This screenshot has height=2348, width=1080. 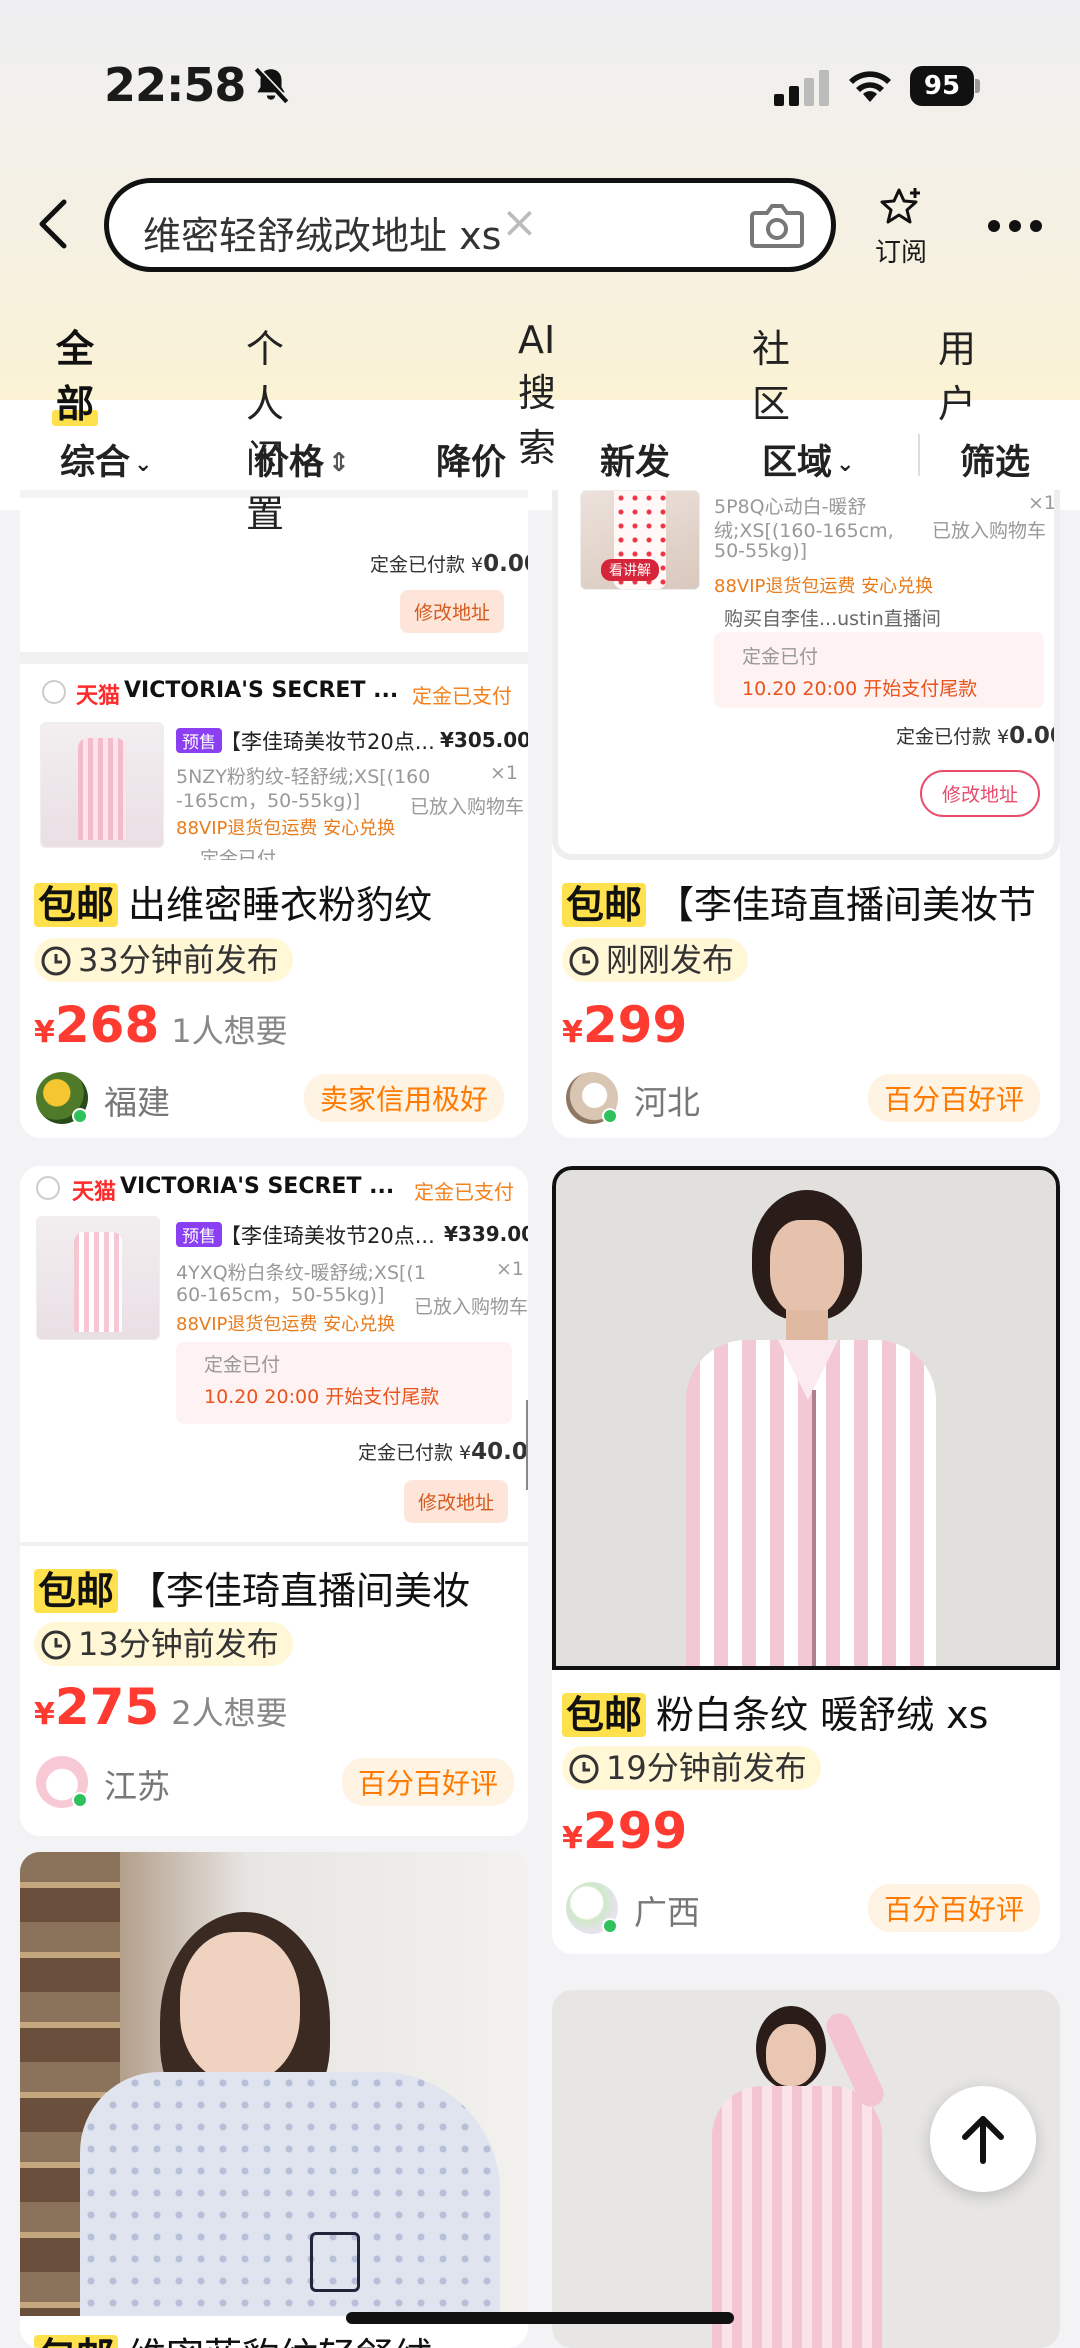 What do you see at coordinates (279, 901) in the screenshot?
I see `listing-title: 包邮 出维密睡衣粉豹纹` at bounding box center [279, 901].